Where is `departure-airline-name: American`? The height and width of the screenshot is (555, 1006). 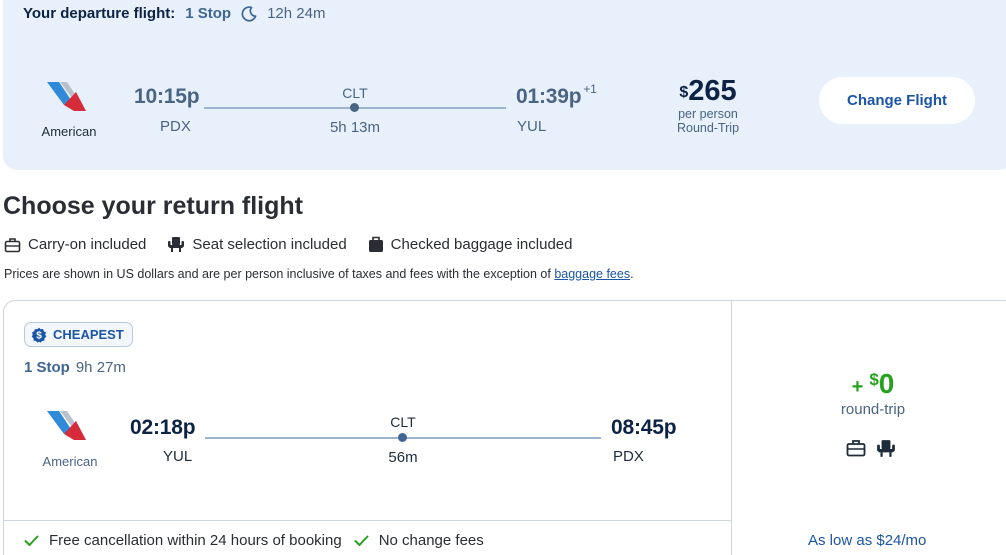
departure-airline-name: American is located at coordinates (69, 131).